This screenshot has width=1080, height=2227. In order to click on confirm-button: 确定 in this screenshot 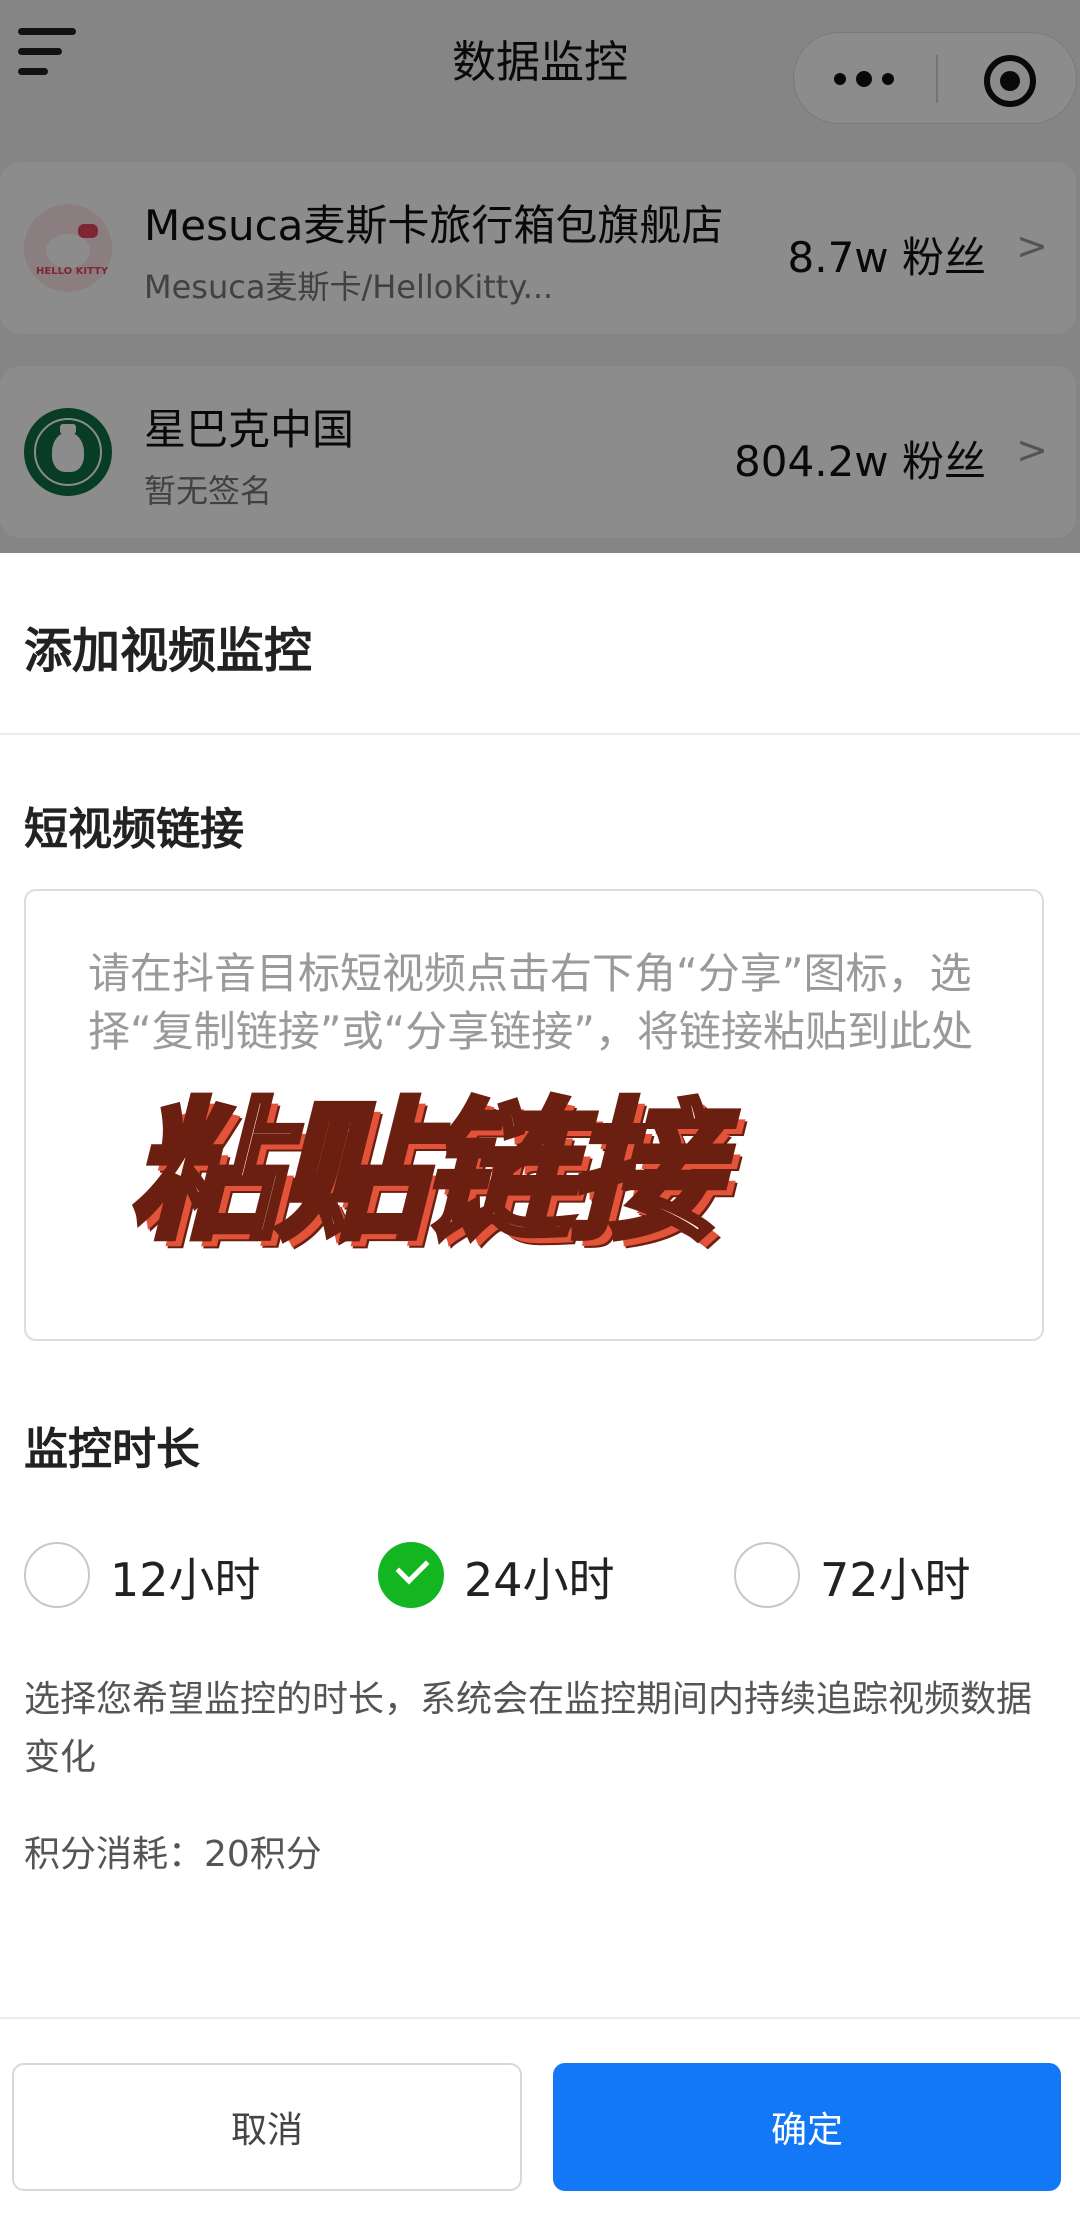, I will do `click(807, 2127)`.